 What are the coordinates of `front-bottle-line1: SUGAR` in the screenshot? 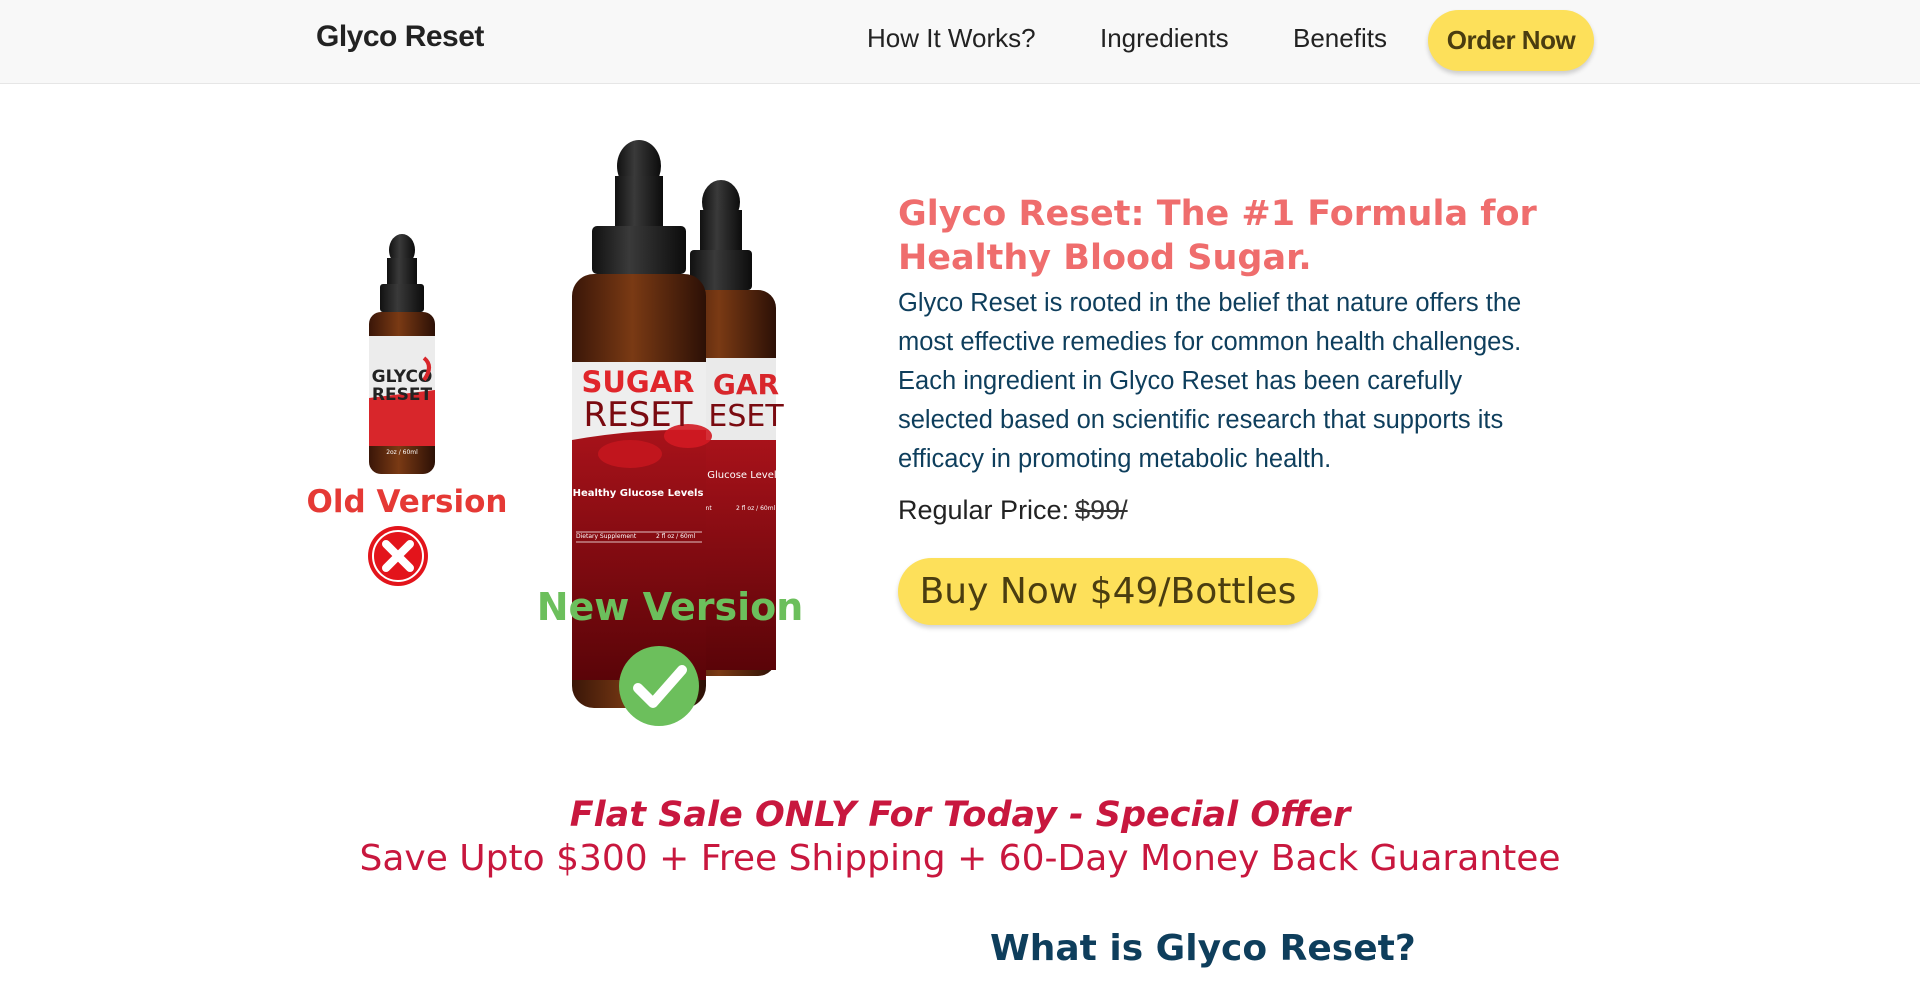 It's located at (637, 382).